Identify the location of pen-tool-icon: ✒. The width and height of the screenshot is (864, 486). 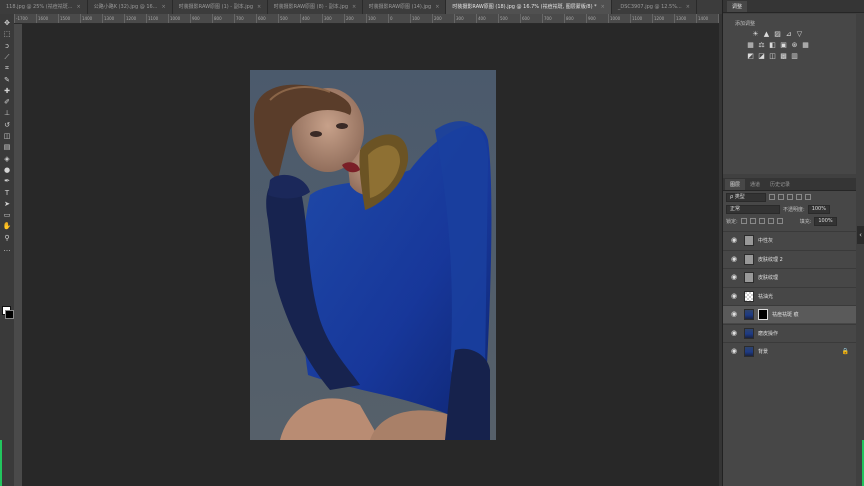
(7, 181).